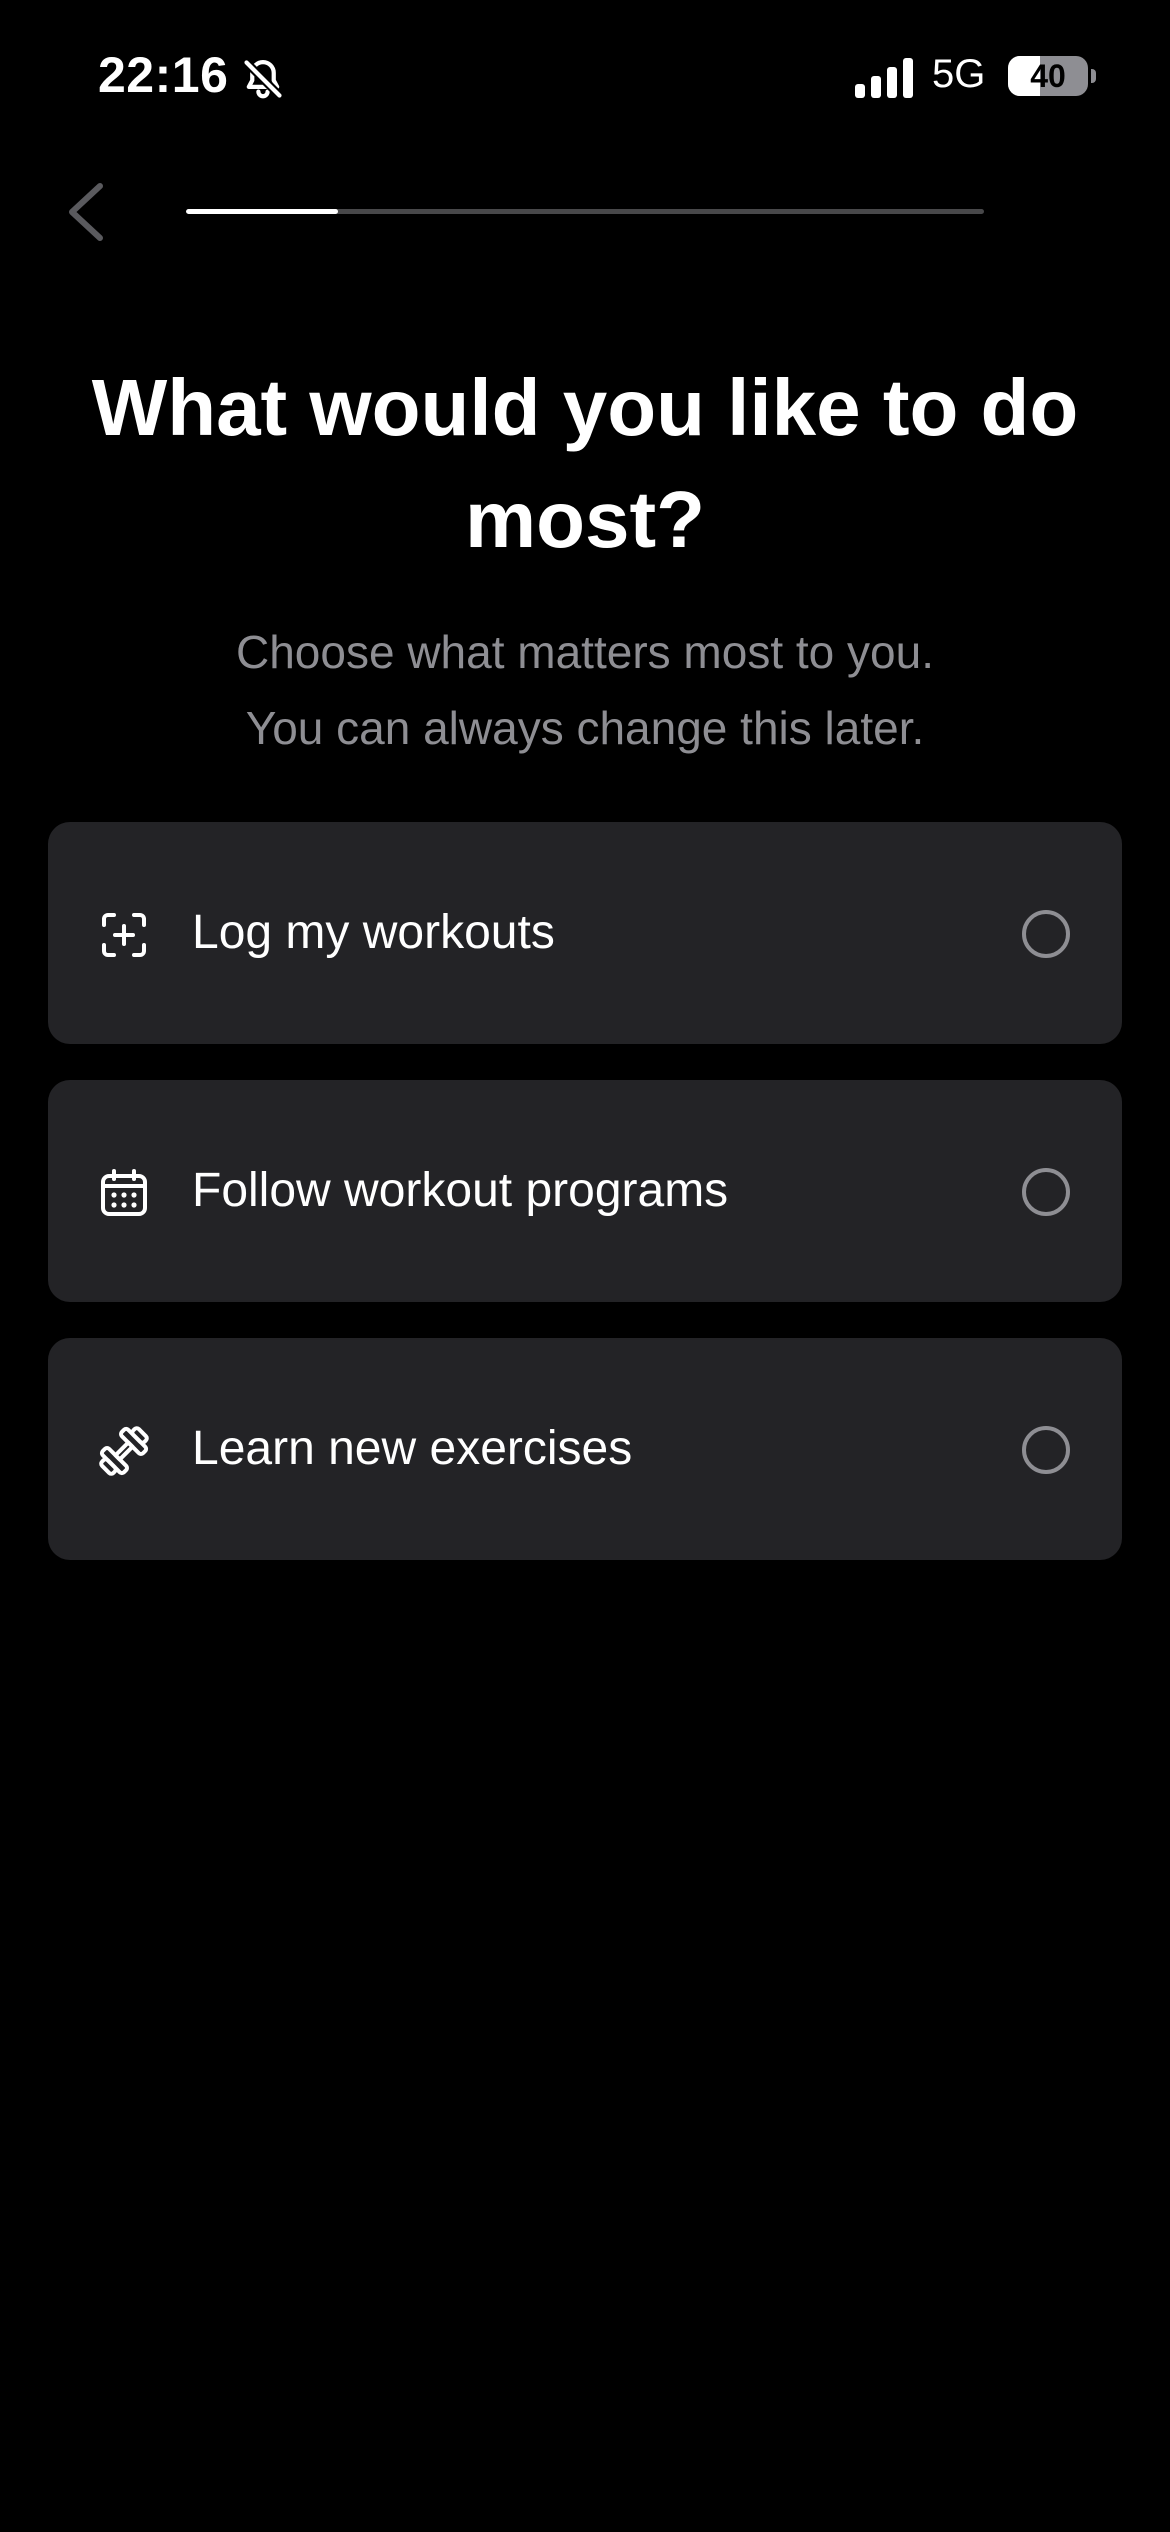  I want to click on back-button, so click(90, 212).